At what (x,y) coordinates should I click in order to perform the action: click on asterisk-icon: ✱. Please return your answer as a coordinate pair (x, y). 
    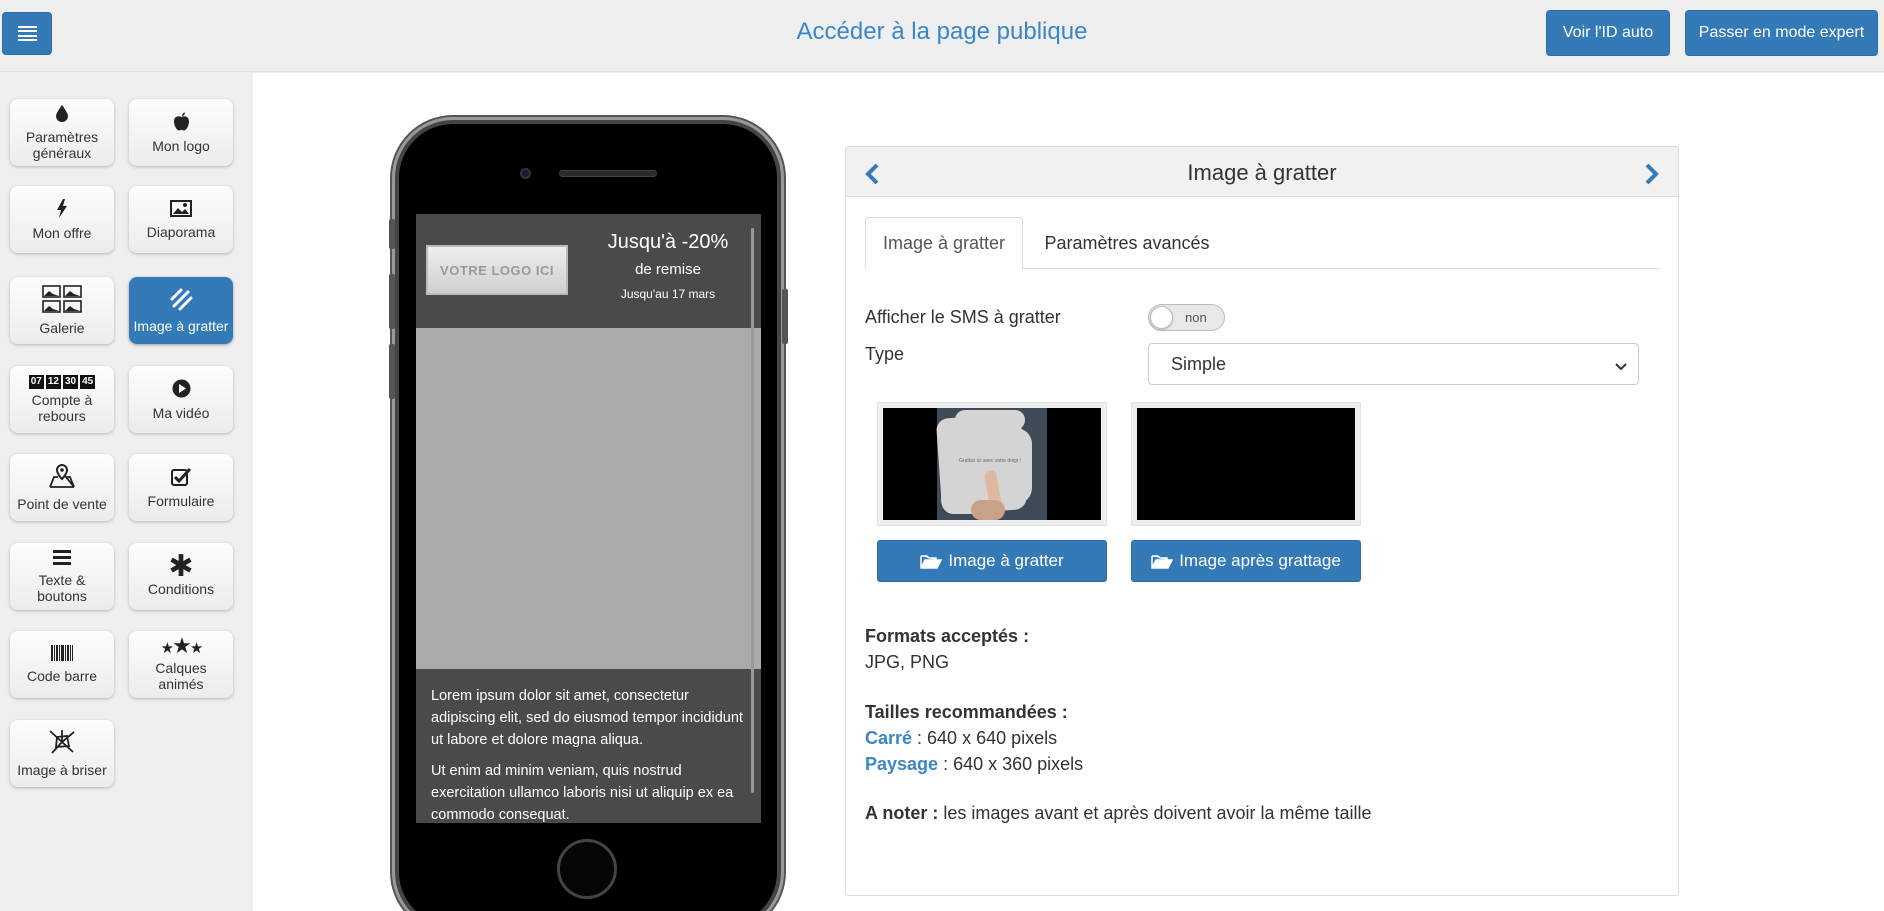
    Looking at the image, I should click on (181, 566).